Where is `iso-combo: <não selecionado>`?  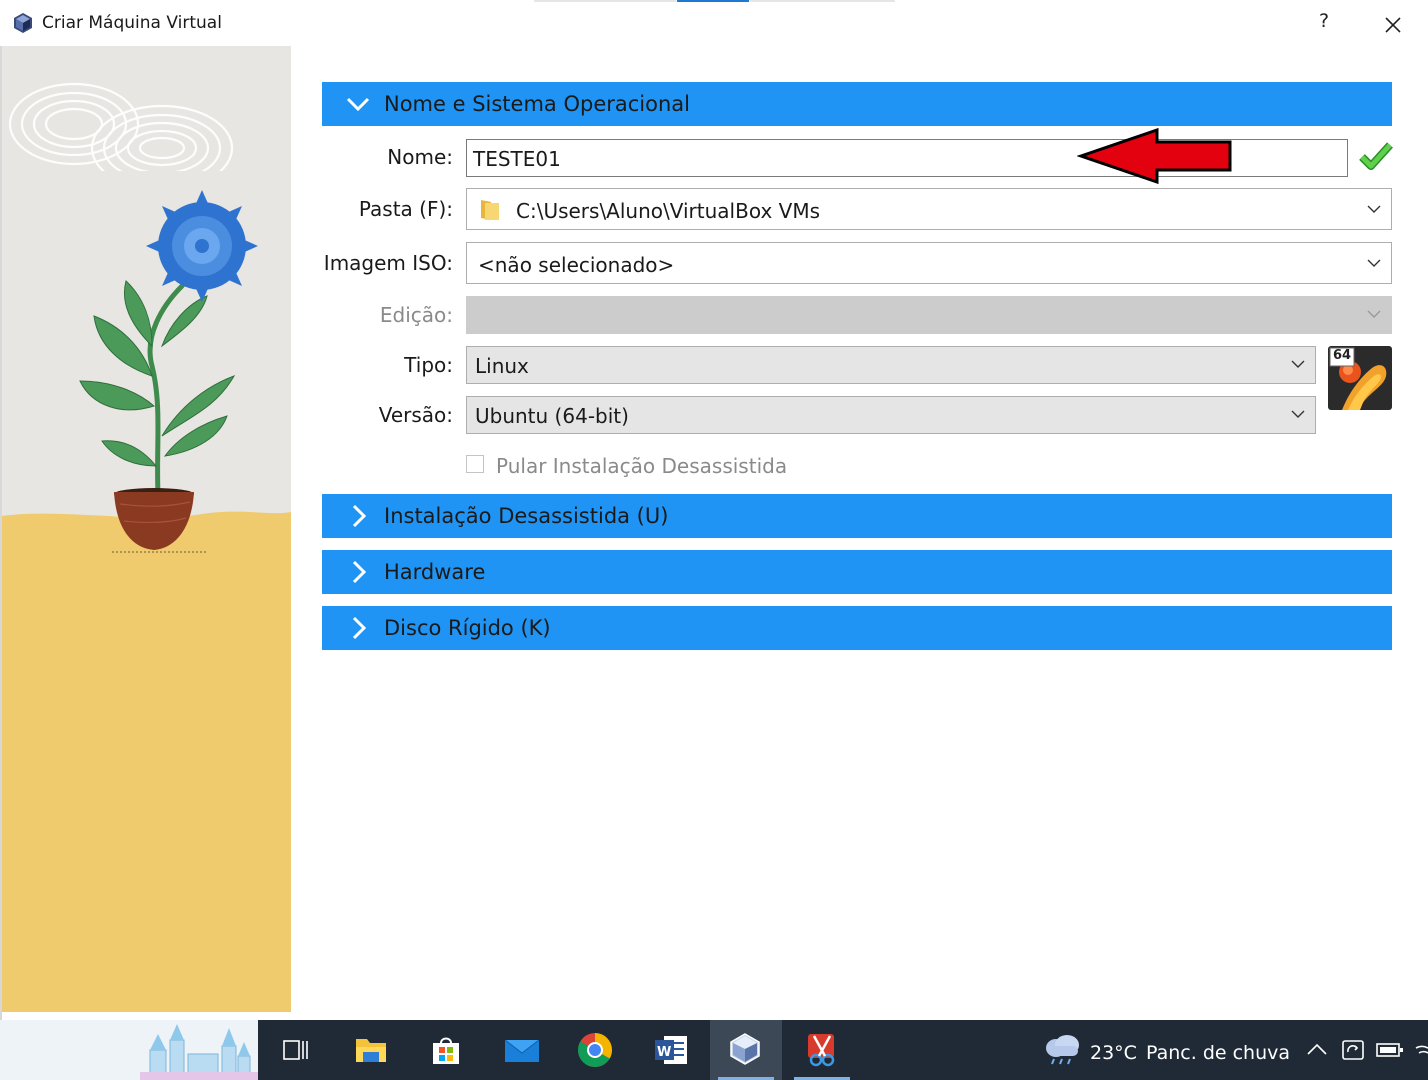 iso-combo: <não selecionado> is located at coordinates (929, 263).